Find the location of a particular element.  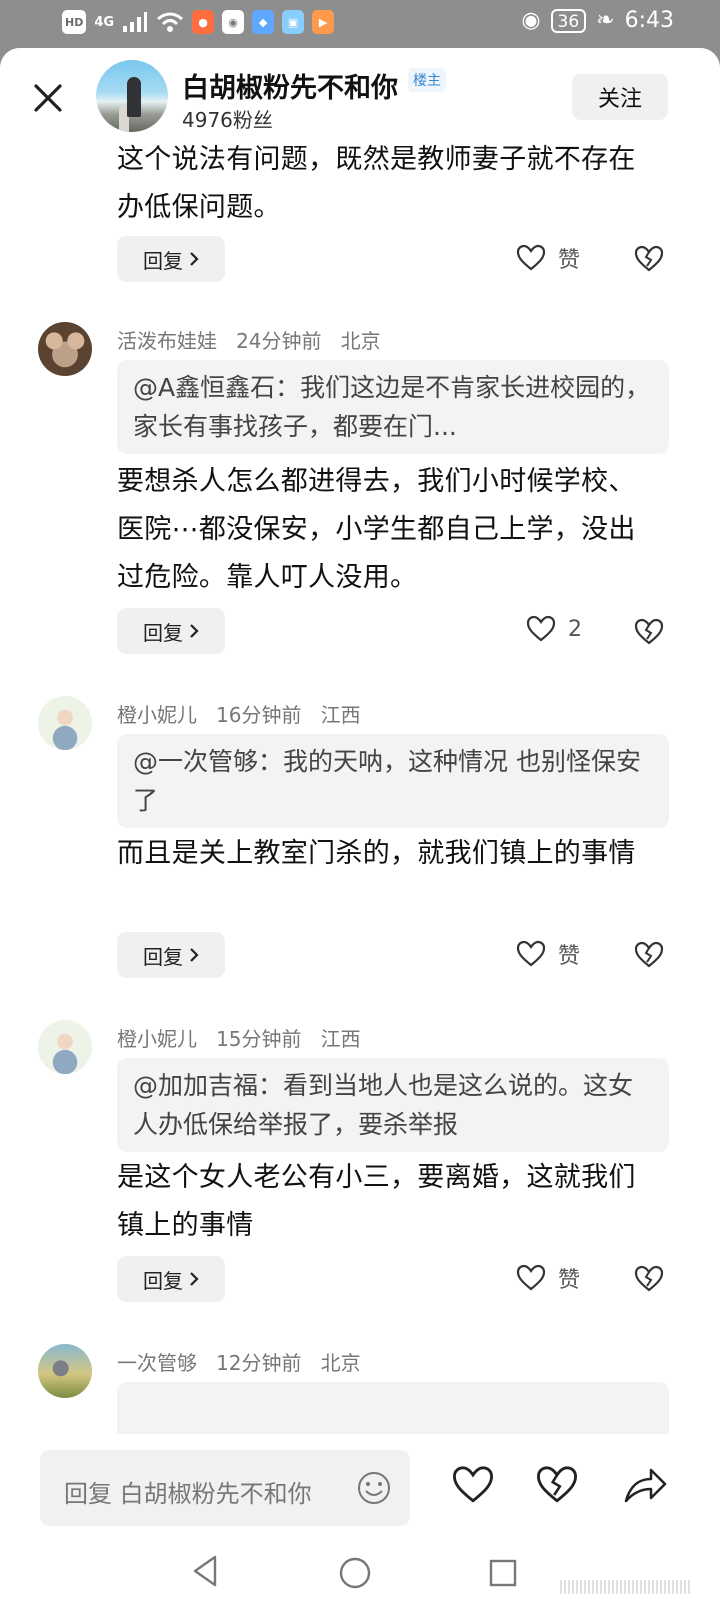

comment-time: 15分钟前 is located at coordinates (259, 1039).